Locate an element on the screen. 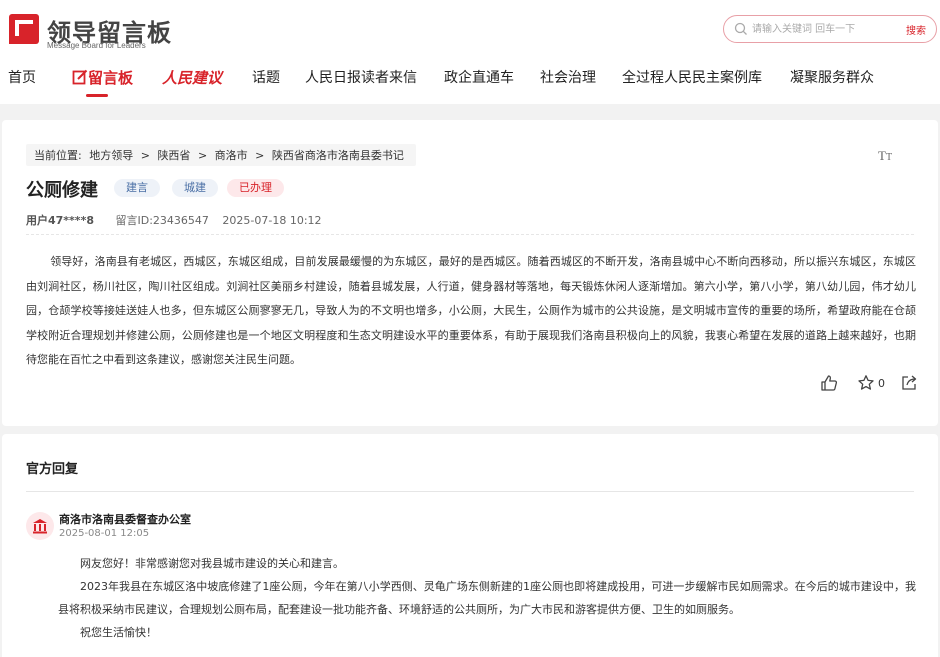  nav-readers-letters: 人民日报读者来信 is located at coordinates (361, 77).